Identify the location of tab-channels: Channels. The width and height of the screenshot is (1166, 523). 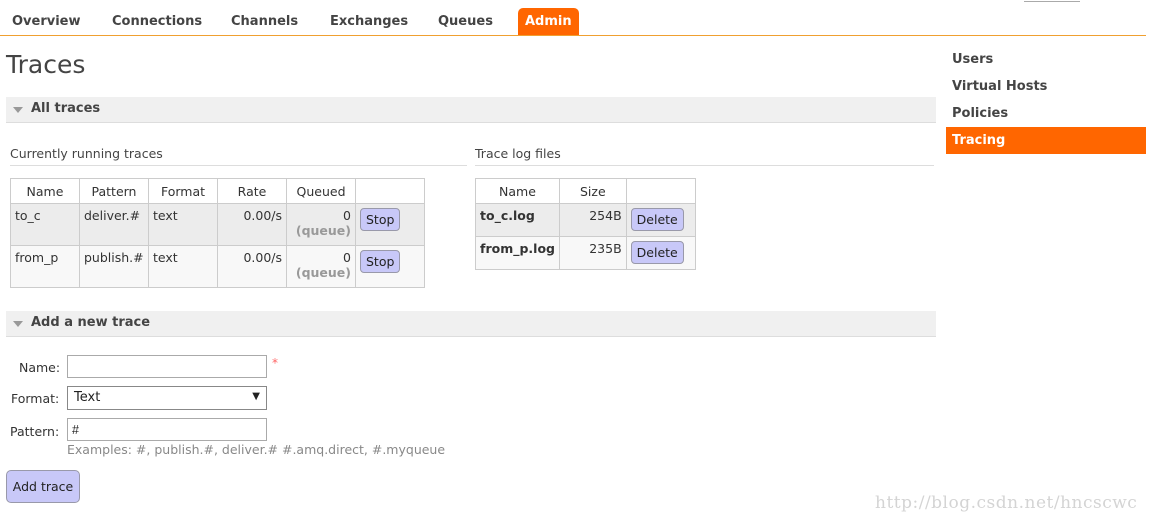
(264, 21).